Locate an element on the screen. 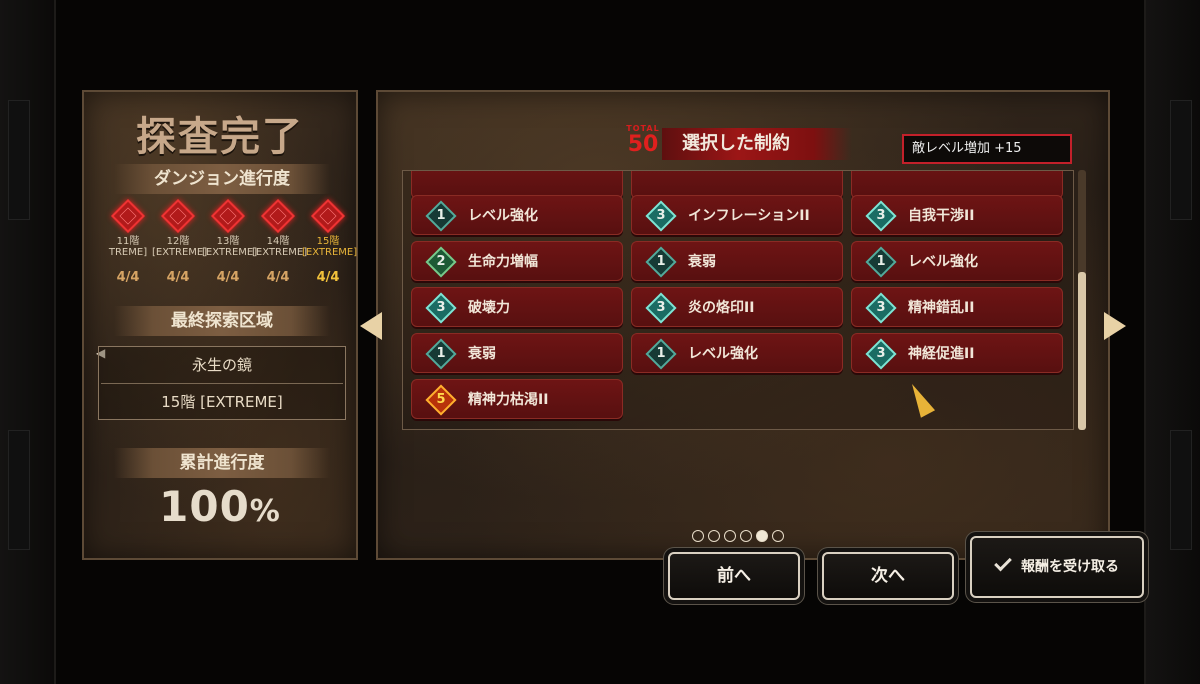  final-area-floor: 15階 [EXTREME] is located at coordinates (222, 402).